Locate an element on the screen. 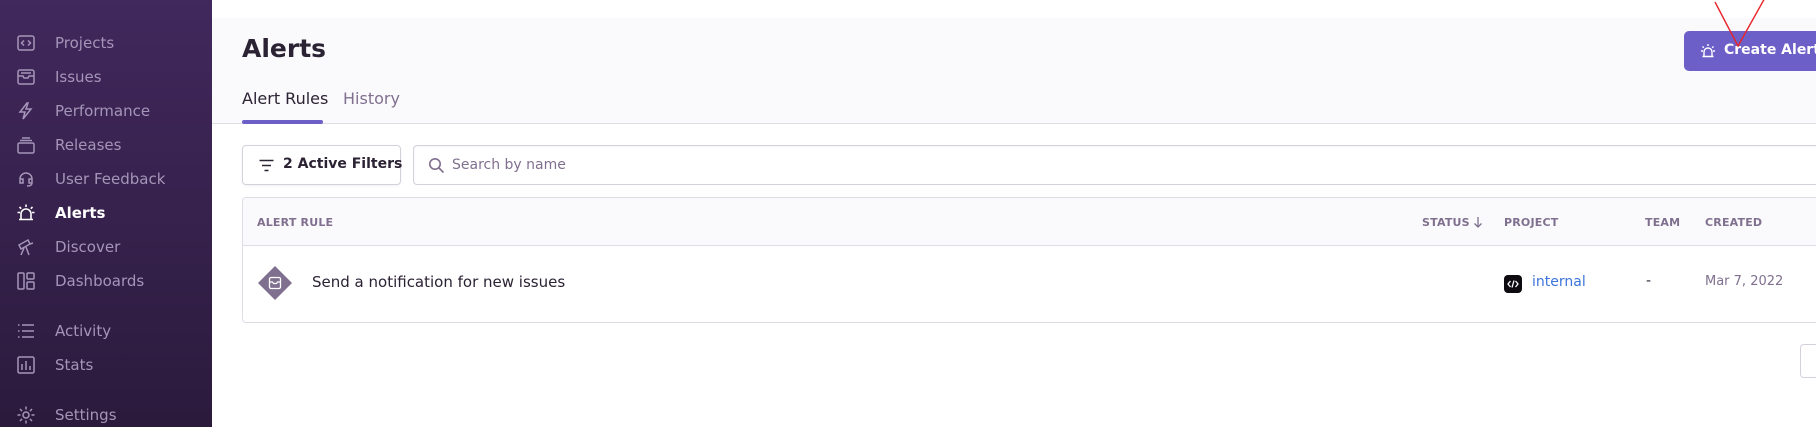  column-header-team: TEAM is located at coordinates (1663, 222).